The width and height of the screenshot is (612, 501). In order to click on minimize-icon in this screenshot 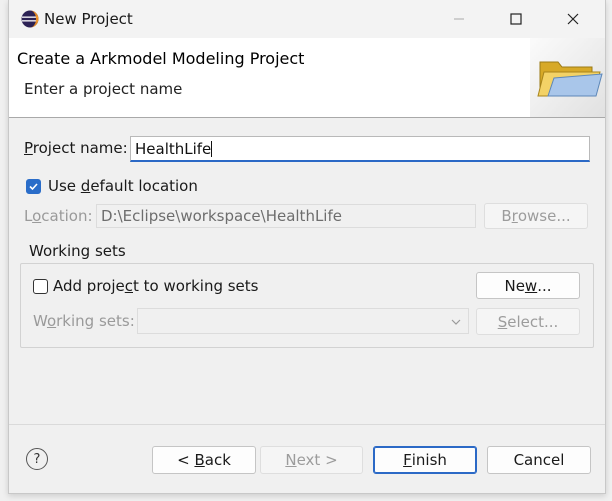, I will do `click(459, 19)`.